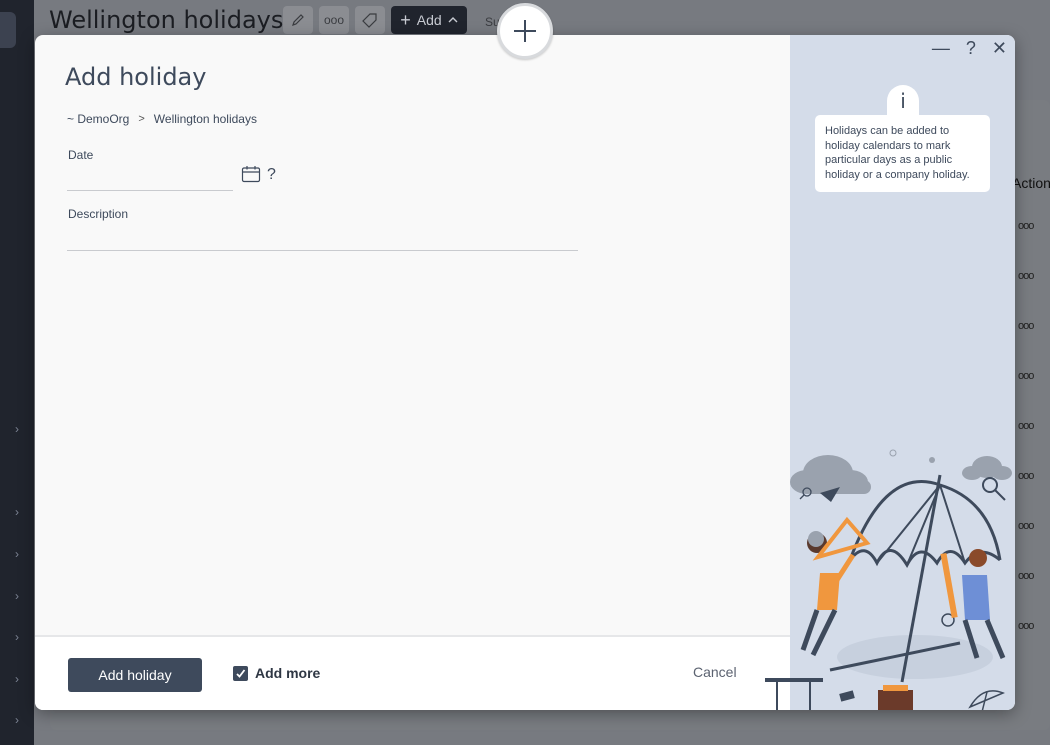  I want to click on page-title: Wellington holidays, so click(166, 20).